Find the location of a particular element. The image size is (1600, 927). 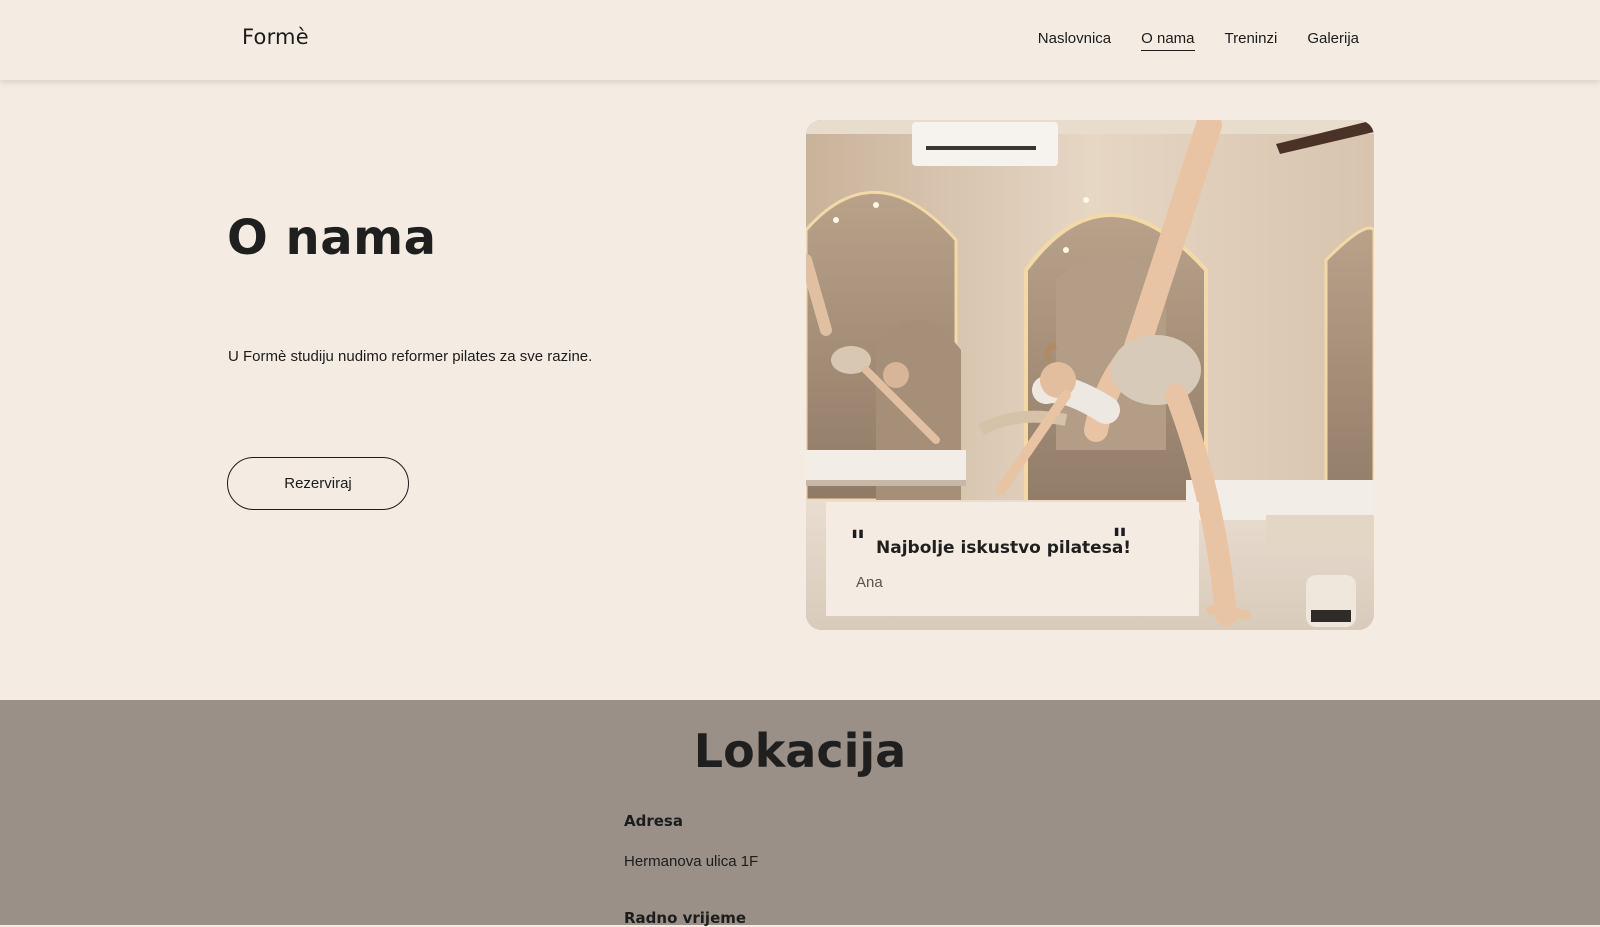

testimonial-author: Ana is located at coordinates (869, 582).